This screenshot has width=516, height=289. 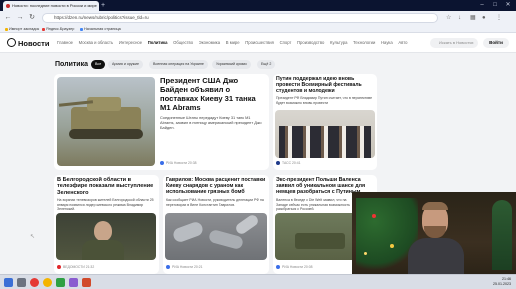 What do you see at coordinates (454, 43) in the screenshot?
I see `search-input: Искать в Новостях` at bounding box center [454, 43].